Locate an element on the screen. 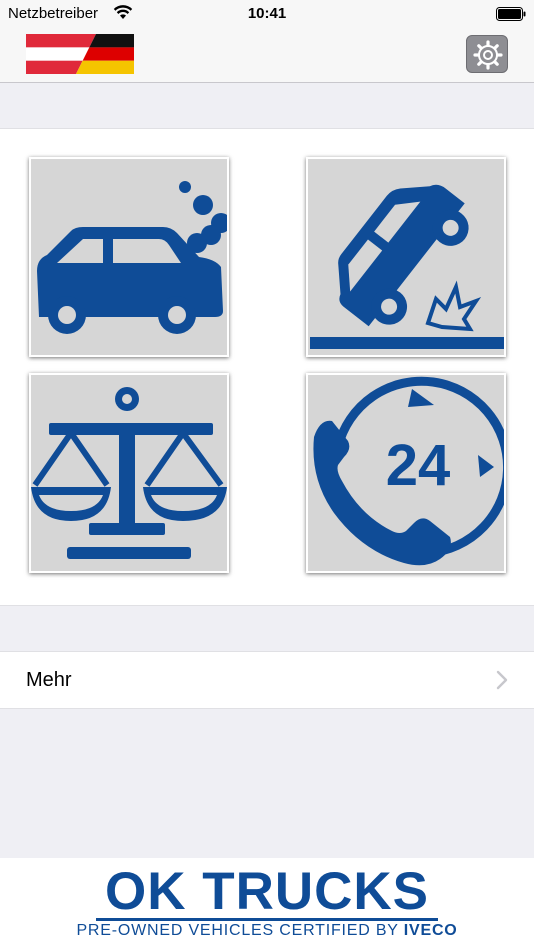 The image size is (534, 950). accident-tile is located at coordinates (406, 257).